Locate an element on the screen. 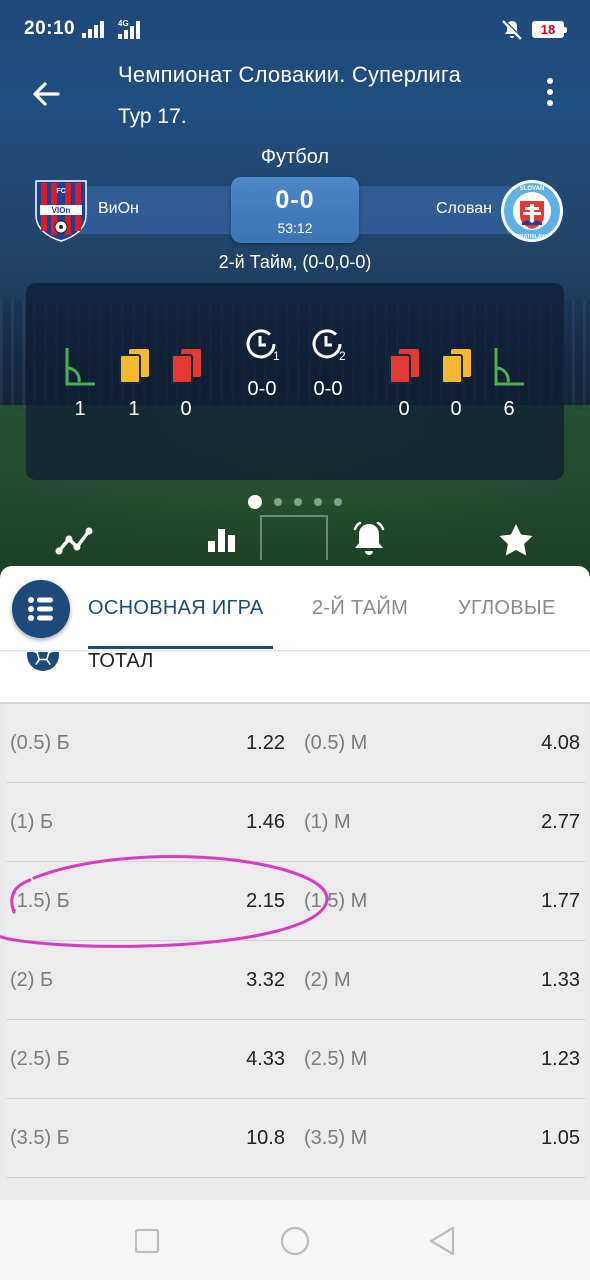 This screenshot has height=1280, width=590. tab-main-game: ОСНОВНАЯ ИГРА is located at coordinates (176, 608).